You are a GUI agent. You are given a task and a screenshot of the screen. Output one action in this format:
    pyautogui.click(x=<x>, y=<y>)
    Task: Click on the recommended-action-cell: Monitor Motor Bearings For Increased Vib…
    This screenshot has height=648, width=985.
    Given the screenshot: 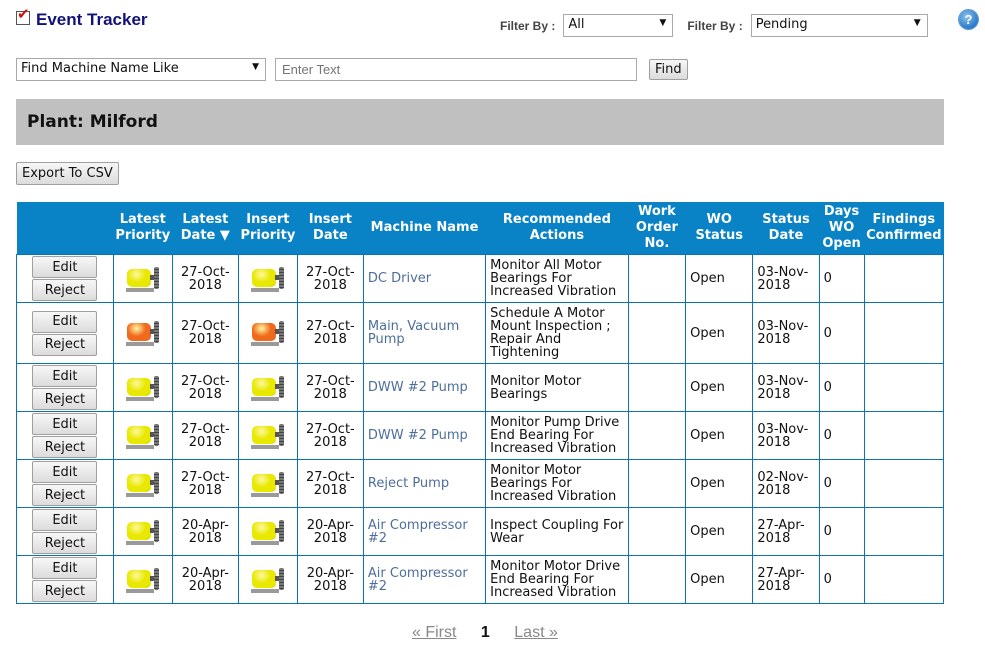 What is the action you would take?
    pyautogui.click(x=557, y=483)
    